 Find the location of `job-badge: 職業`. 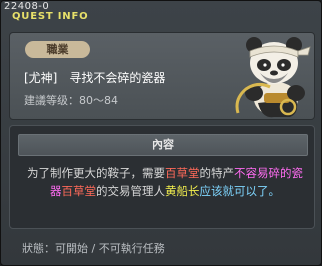

job-badge: 職業 is located at coordinates (57, 49).